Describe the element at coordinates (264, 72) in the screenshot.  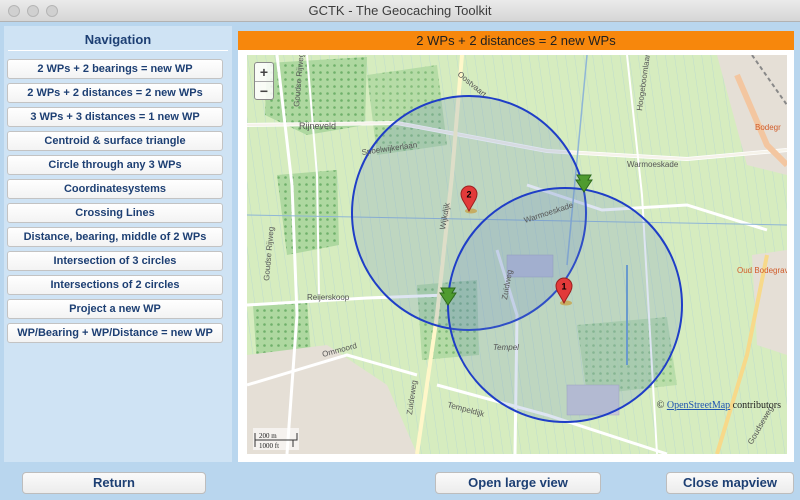
I see `zoom-in-button: +` at that location.